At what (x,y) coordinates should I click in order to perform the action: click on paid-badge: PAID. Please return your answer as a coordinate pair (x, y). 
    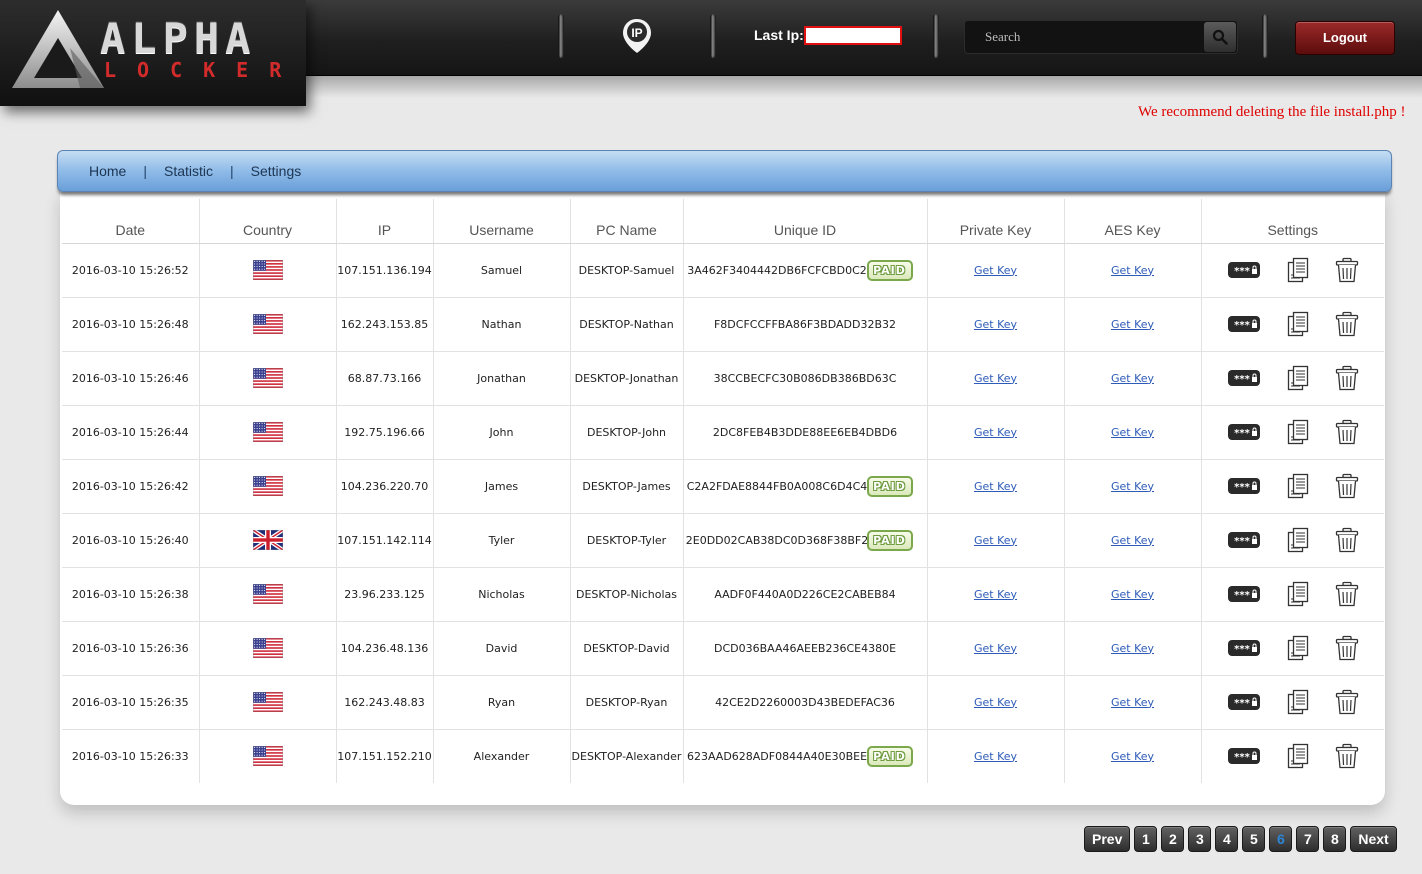
    Looking at the image, I should click on (889, 486).